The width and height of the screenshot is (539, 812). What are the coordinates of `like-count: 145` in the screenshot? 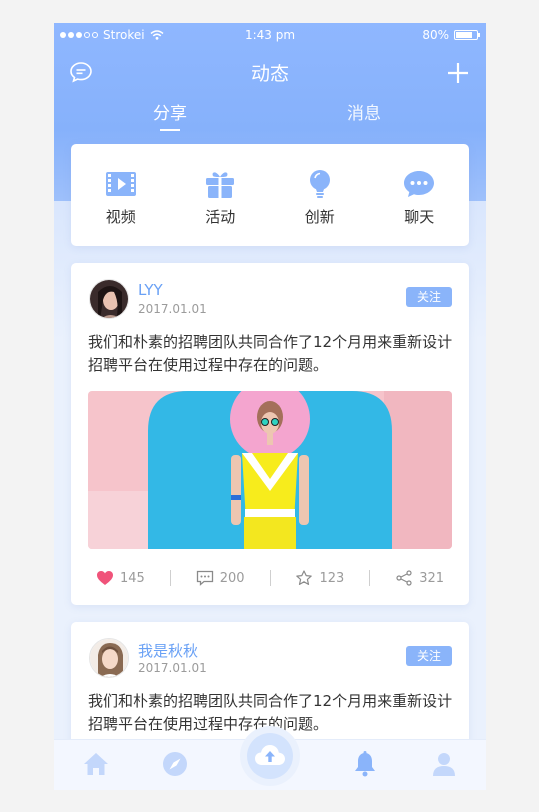 It's located at (132, 578).